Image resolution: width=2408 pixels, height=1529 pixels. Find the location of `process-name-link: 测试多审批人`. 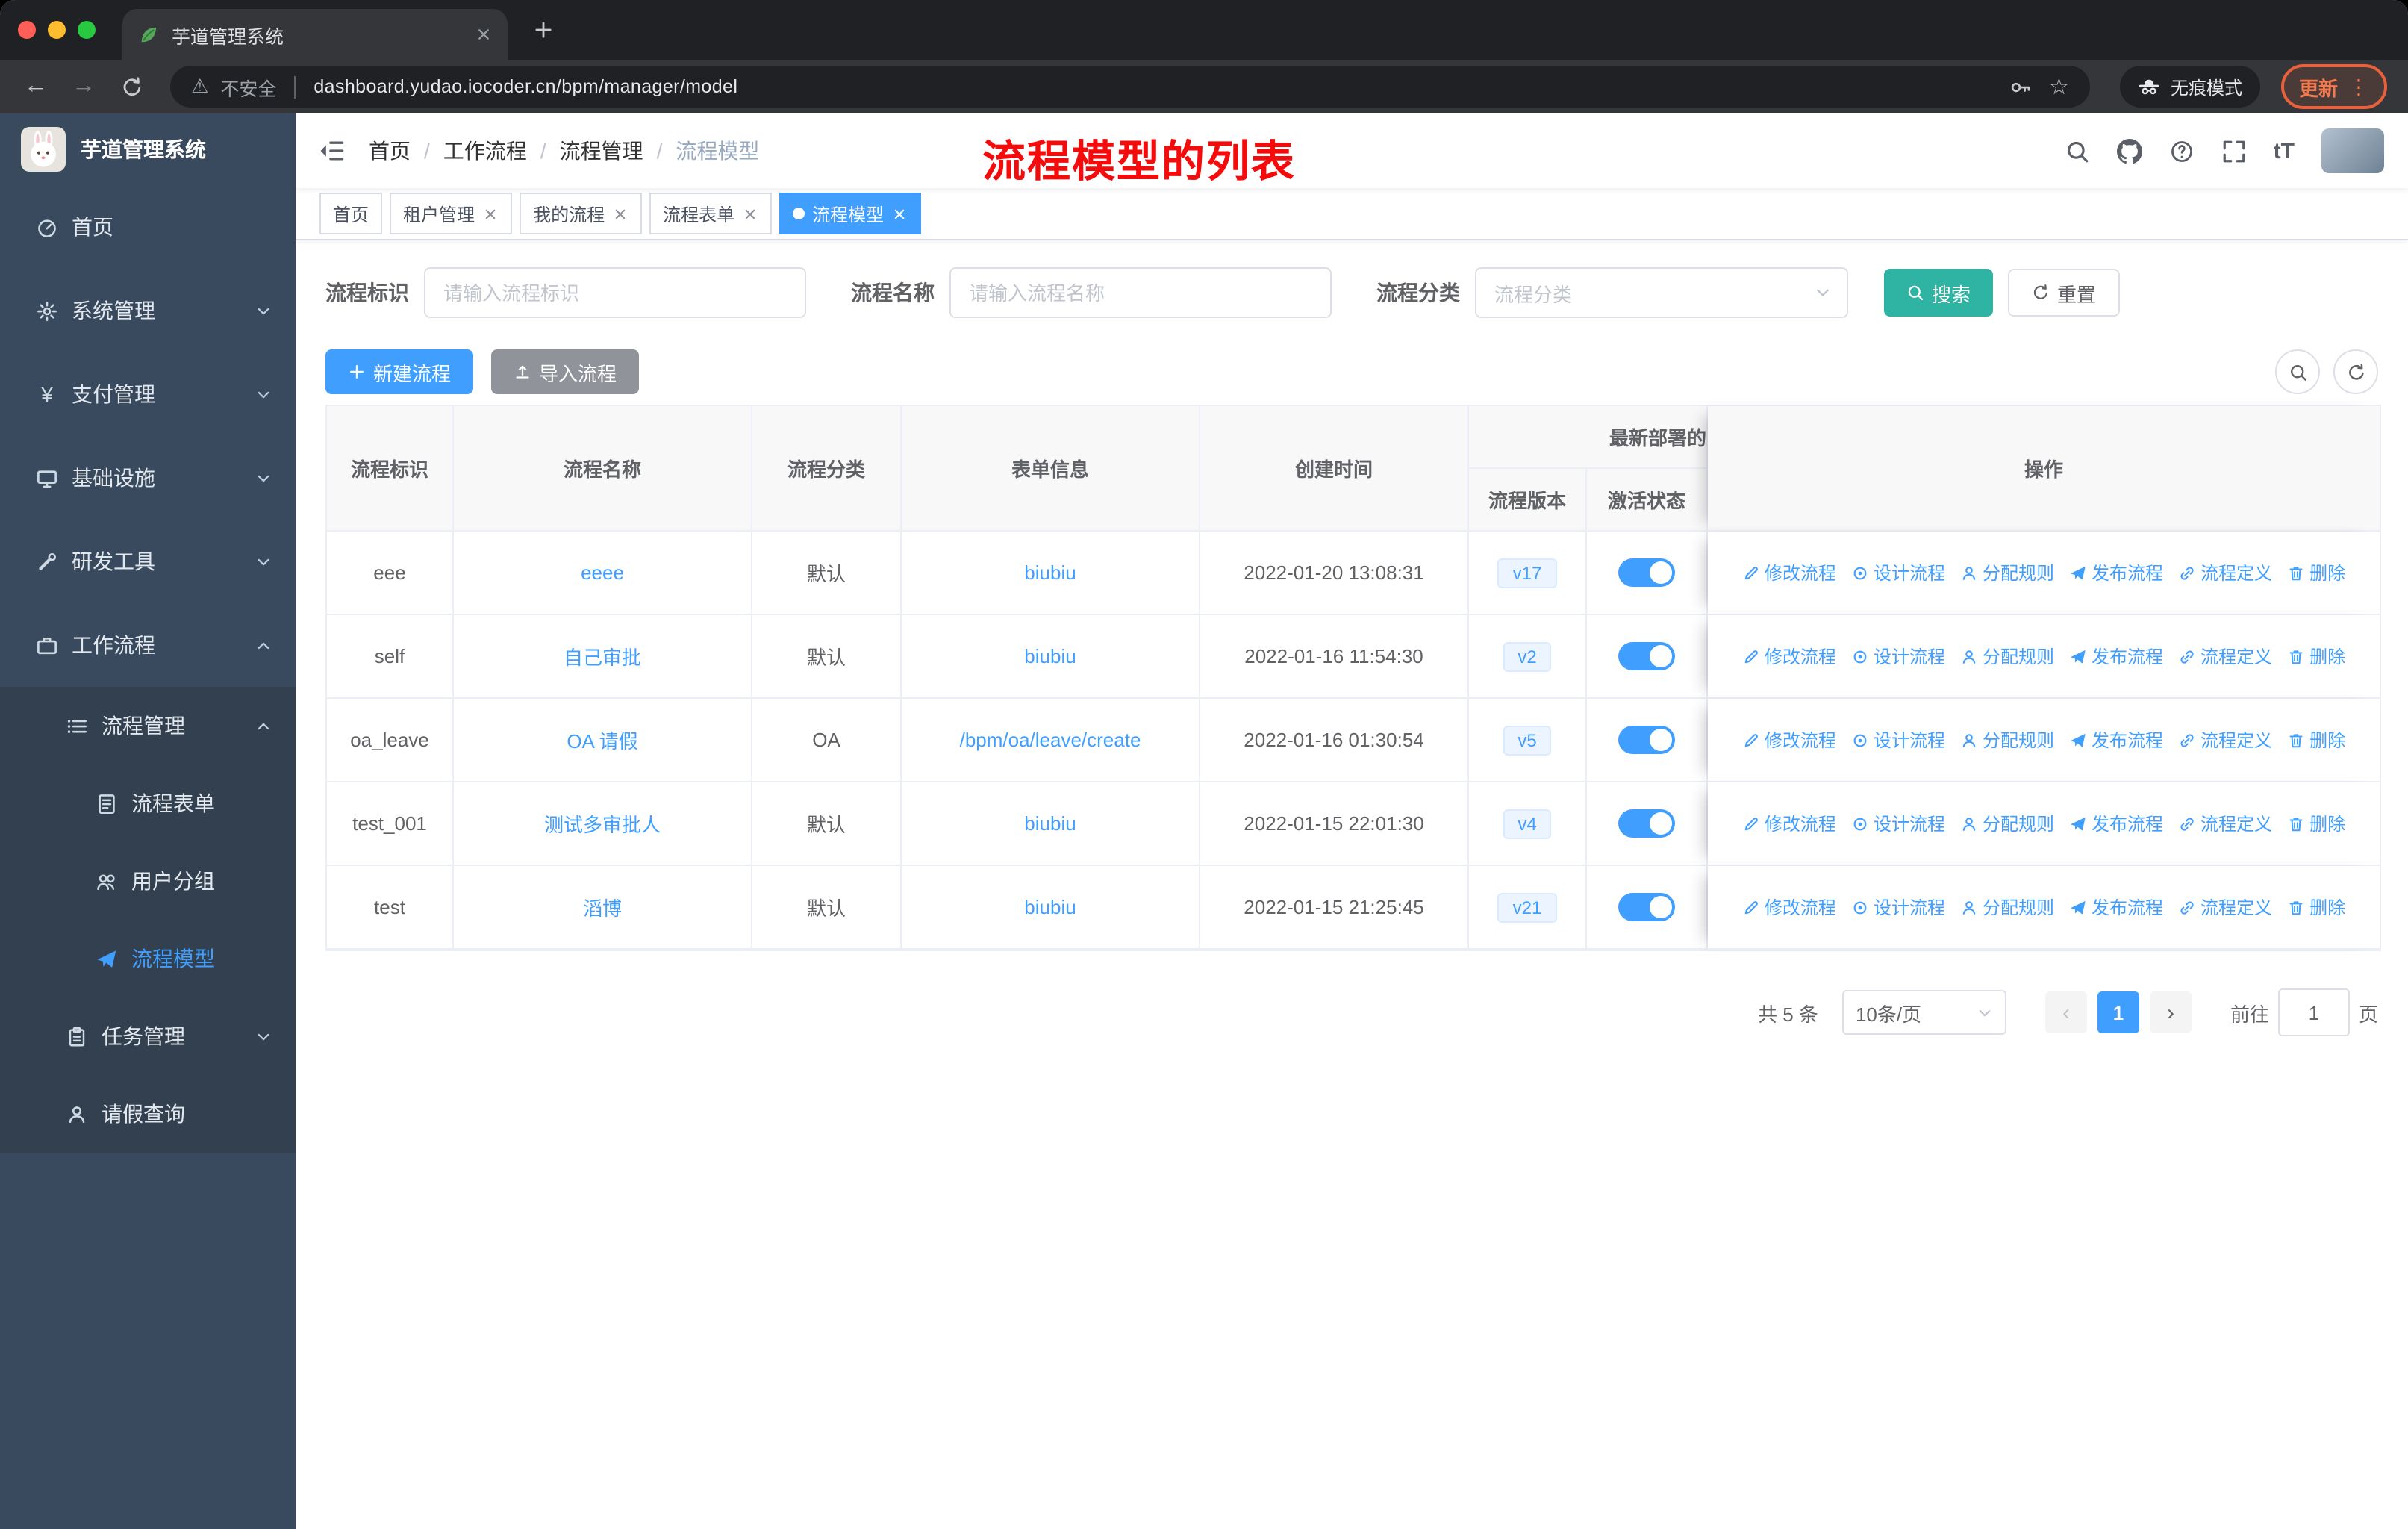

process-name-link: 测试多审批人 is located at coordinates (602, 824).